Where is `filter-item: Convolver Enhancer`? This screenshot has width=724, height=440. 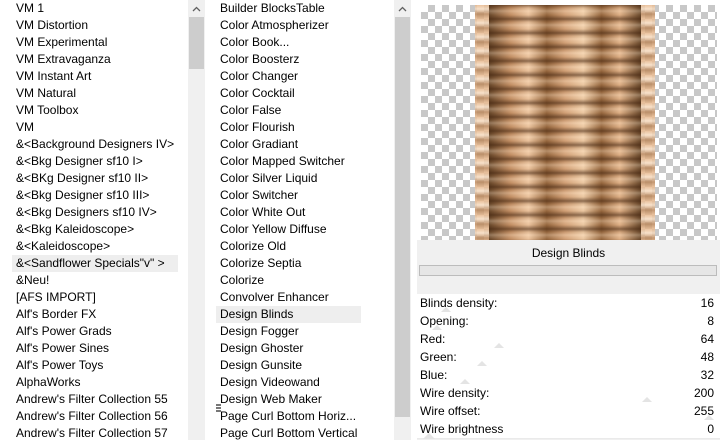
filter-item: Convolver Enhancer is located at coordinates (288, 297).